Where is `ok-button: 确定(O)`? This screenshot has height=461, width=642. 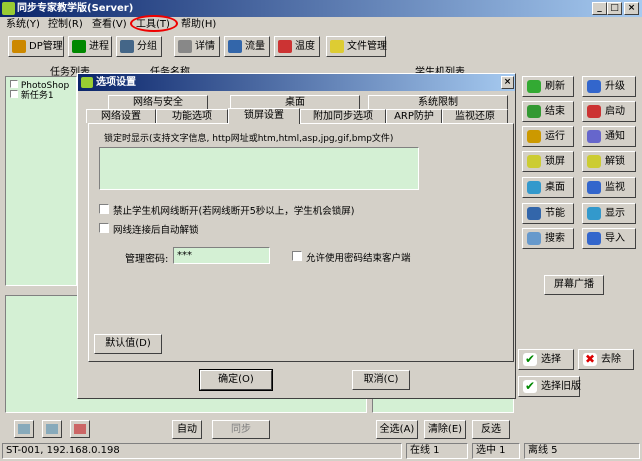 ok-button: 确定(O) is located at coordinates (236, 380).